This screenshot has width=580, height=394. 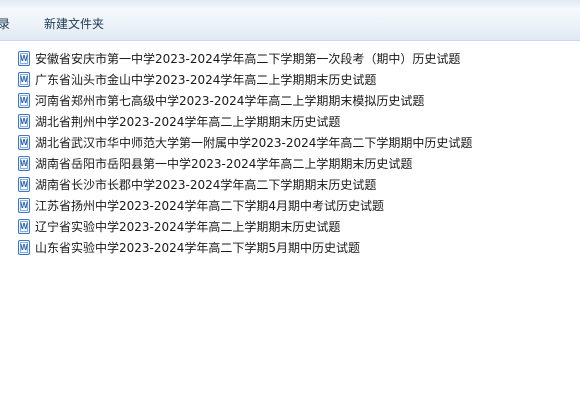 What do you see at coordinates (290, 4) in the screenshot?
I see `window-top-strip` at bounding box center [290, 4].